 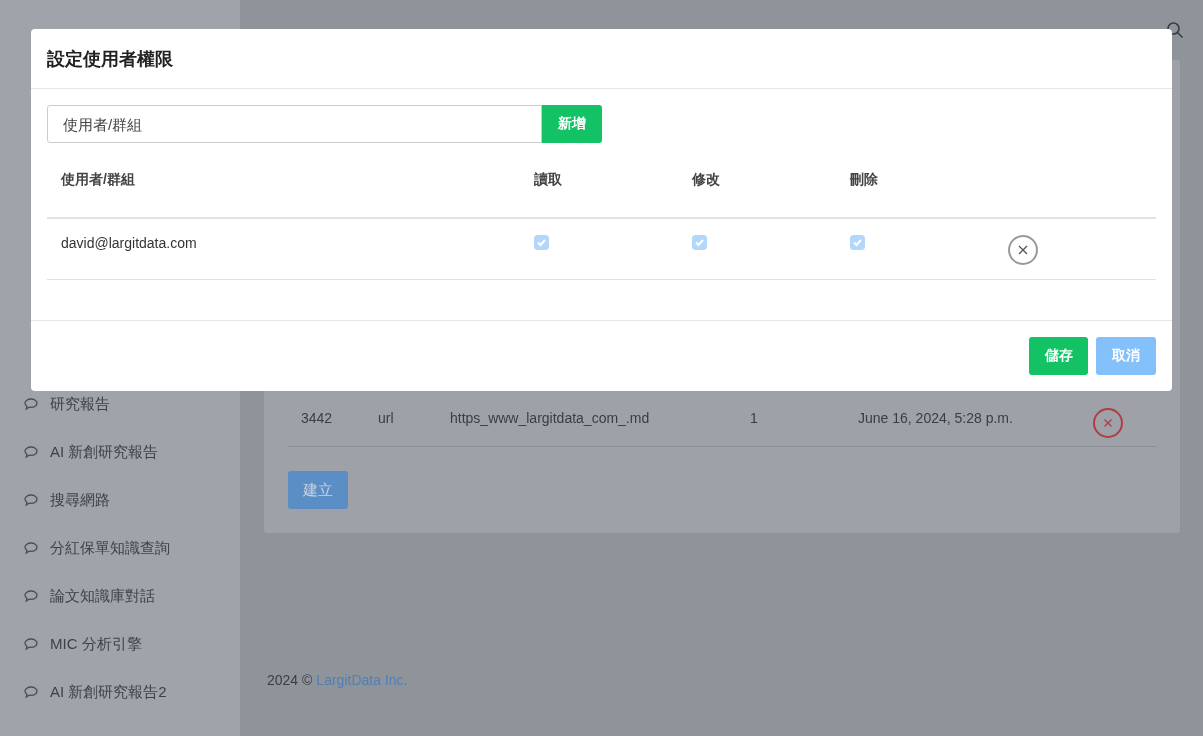 I want to click on sidebar-item: AI 新創研究報告, so click(x=120, y=452).